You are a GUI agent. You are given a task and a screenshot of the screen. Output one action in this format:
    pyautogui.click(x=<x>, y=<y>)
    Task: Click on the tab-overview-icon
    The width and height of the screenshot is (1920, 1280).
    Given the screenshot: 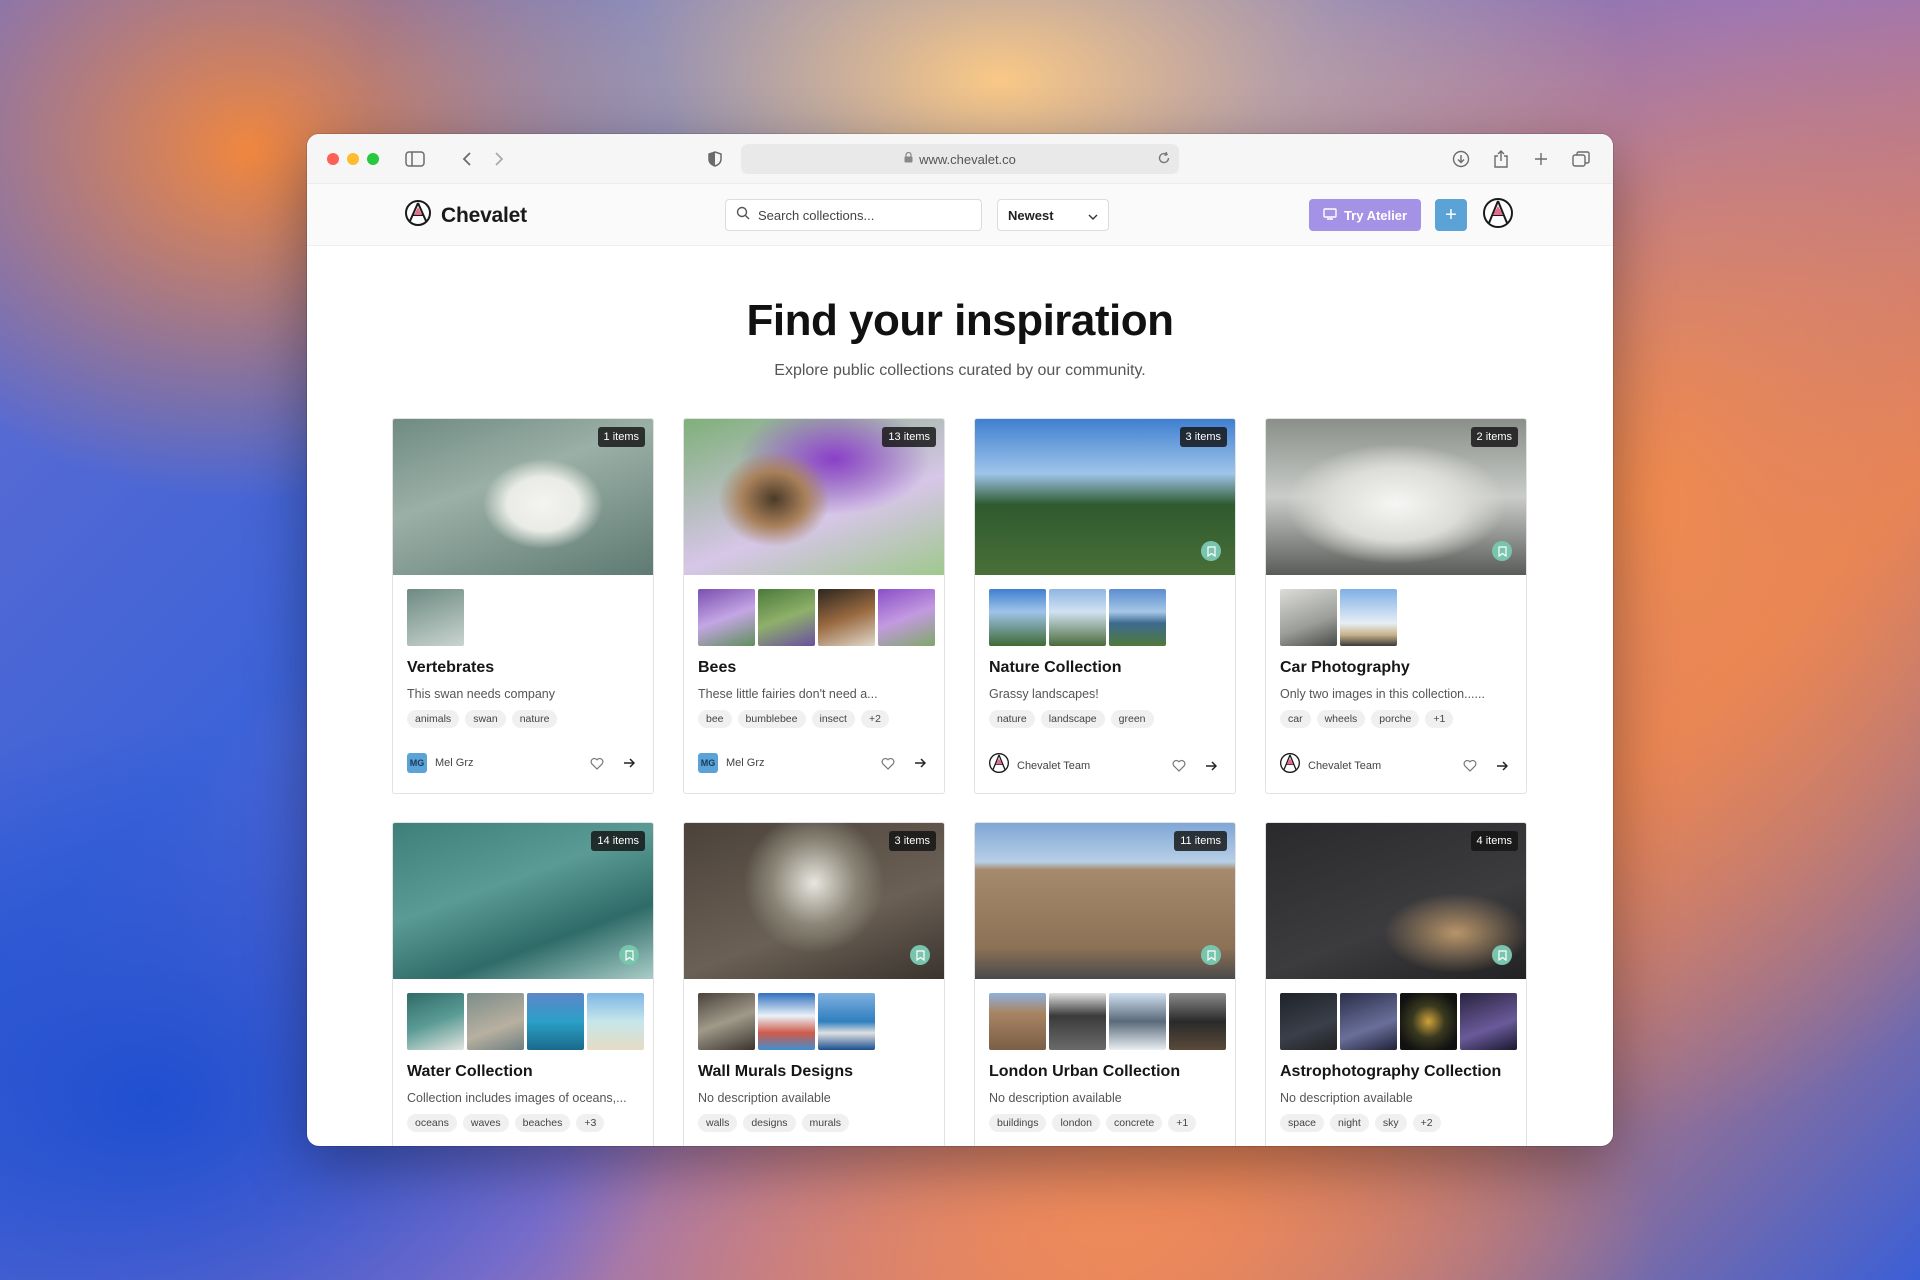 What is the action you would take?
    pyautogui.click(x=1581, y=159)
    